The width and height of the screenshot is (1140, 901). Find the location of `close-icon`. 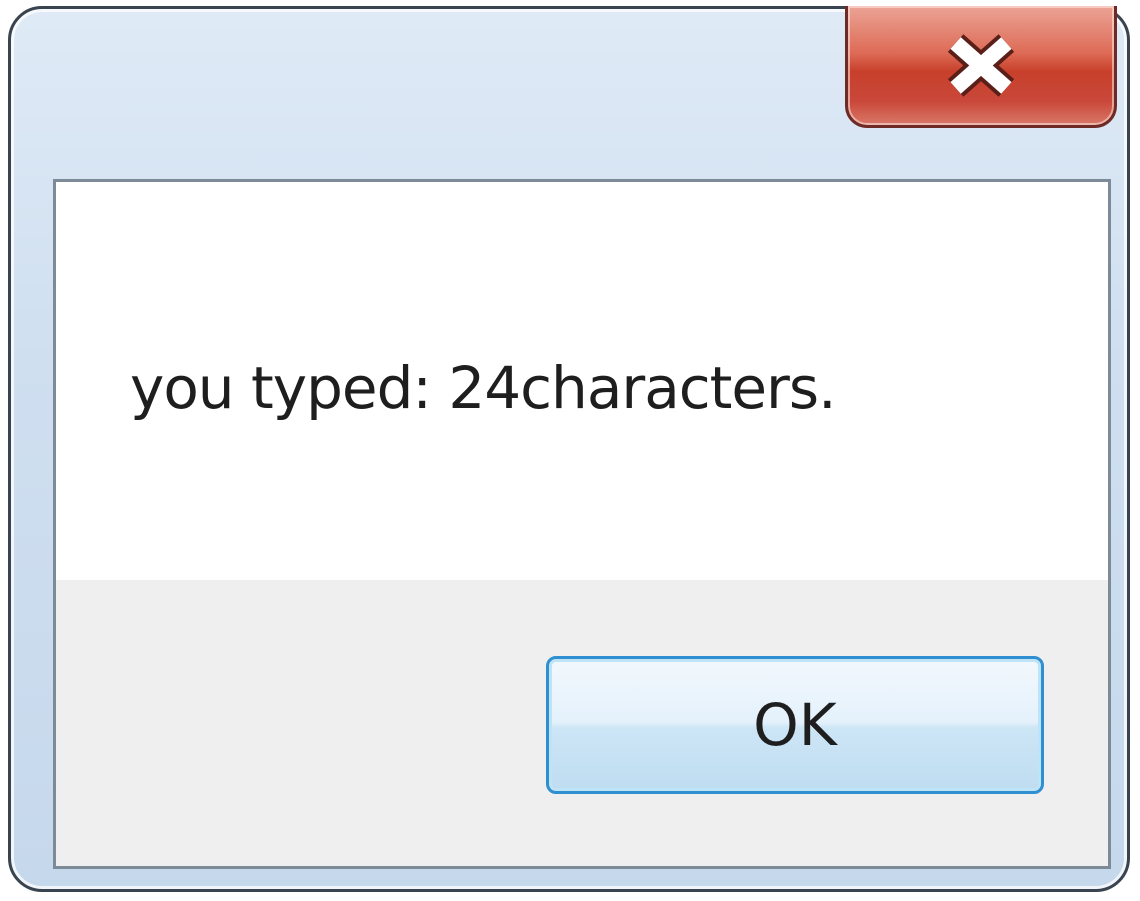

close-icon is located at coordinates (981, 65).